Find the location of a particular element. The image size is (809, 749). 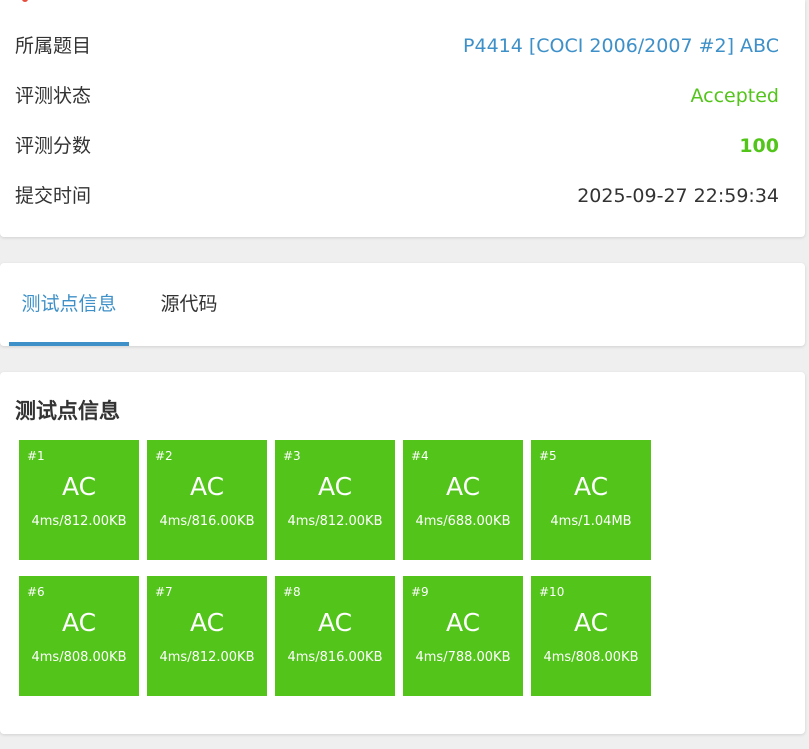

testcase-id: #1 is located at coordinates (36, 456).